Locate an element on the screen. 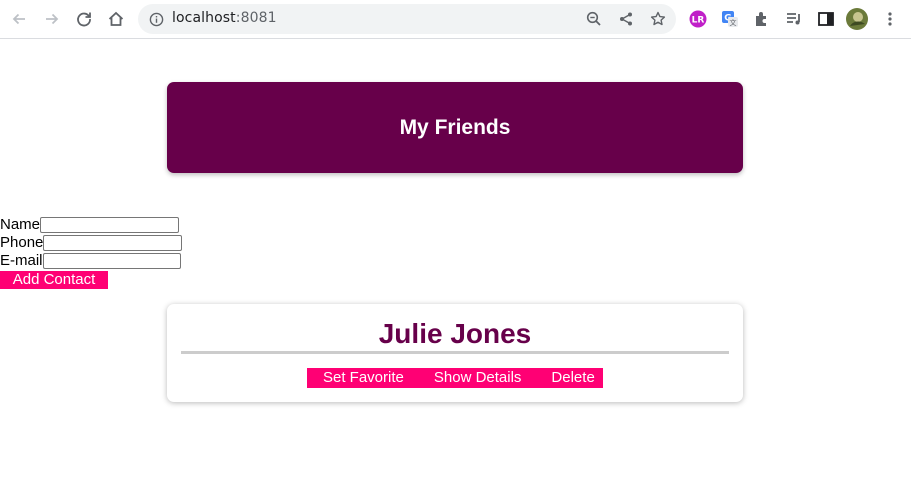  share-icon is located at coordinates (626, 19).